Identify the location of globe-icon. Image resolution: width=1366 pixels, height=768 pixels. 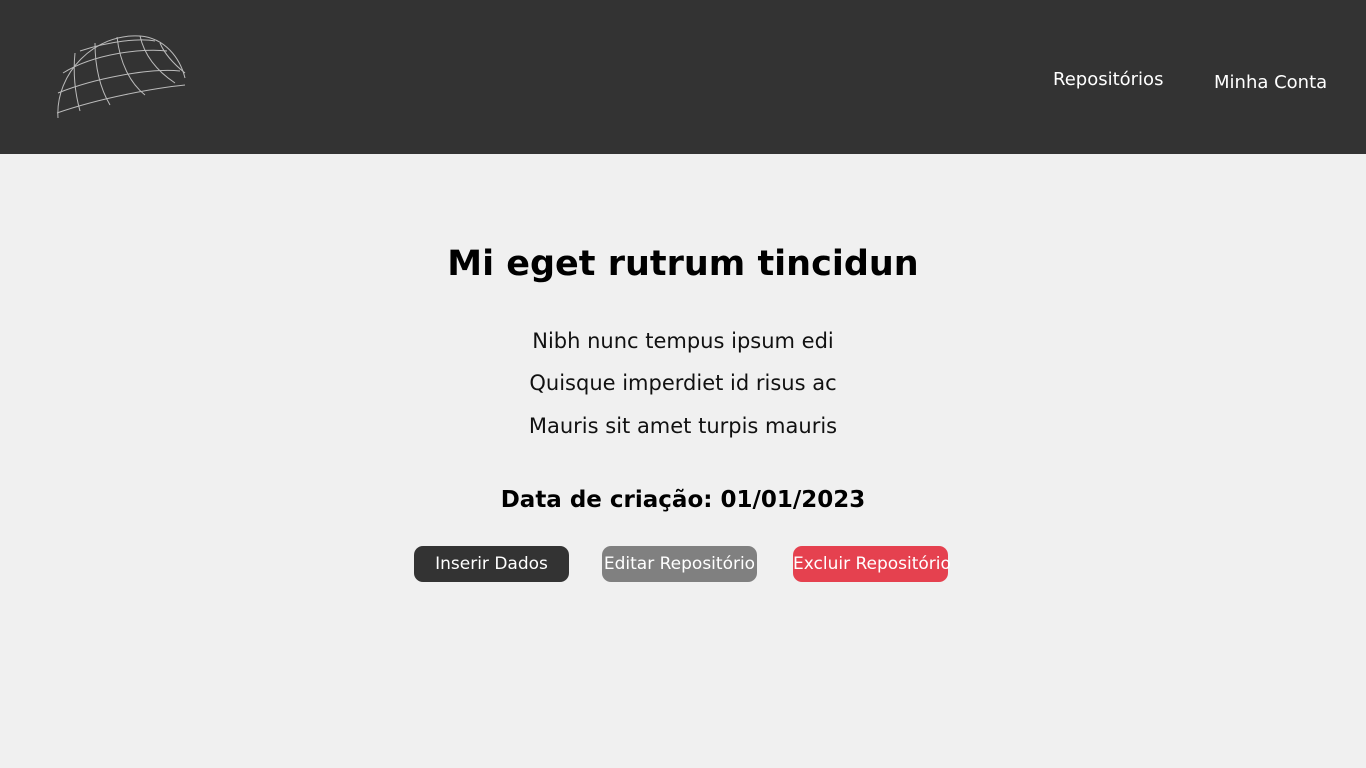
(121, 77).